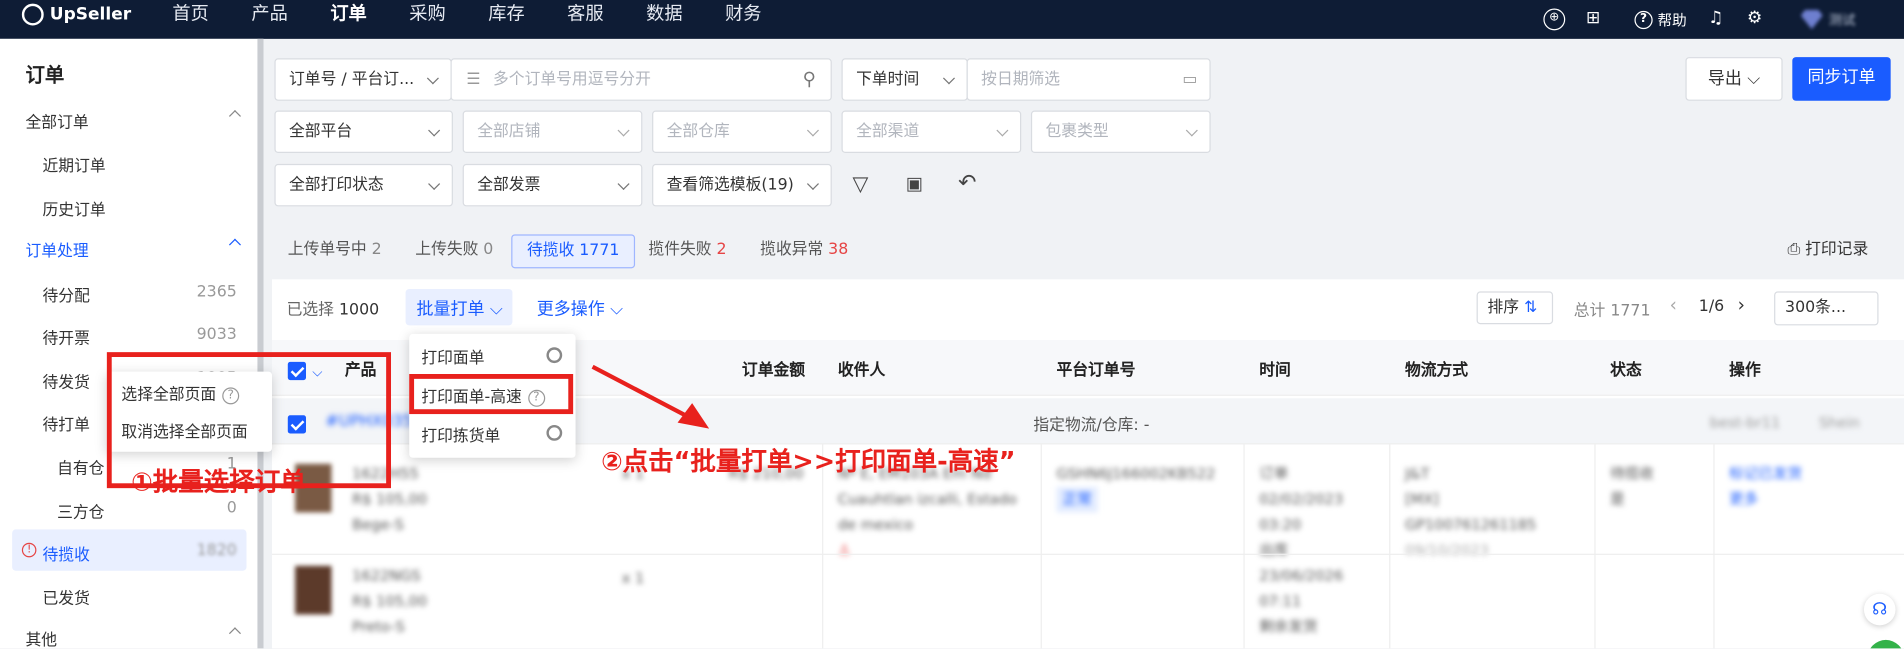 Image resolution: width=1904 pixels, height=649 pixels. Describe the element at coordinates (1827, 19) in the screenshot. I see `user-menu: 测试` at that location.